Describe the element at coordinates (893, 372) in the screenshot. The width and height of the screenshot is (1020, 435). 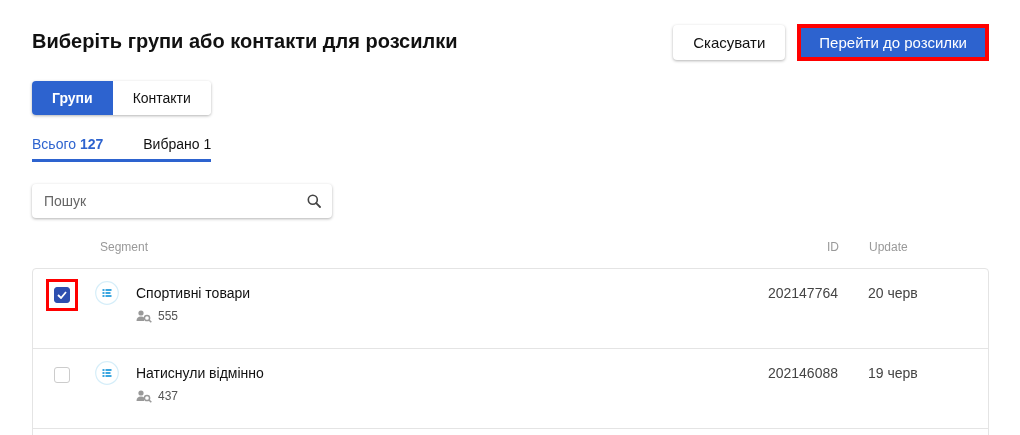
I see `table-cell-text: 19 черв` at that location.